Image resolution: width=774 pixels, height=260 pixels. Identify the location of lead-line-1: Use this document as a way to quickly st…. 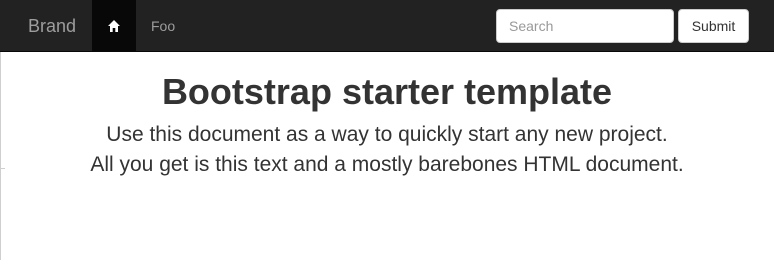
(387, 134).